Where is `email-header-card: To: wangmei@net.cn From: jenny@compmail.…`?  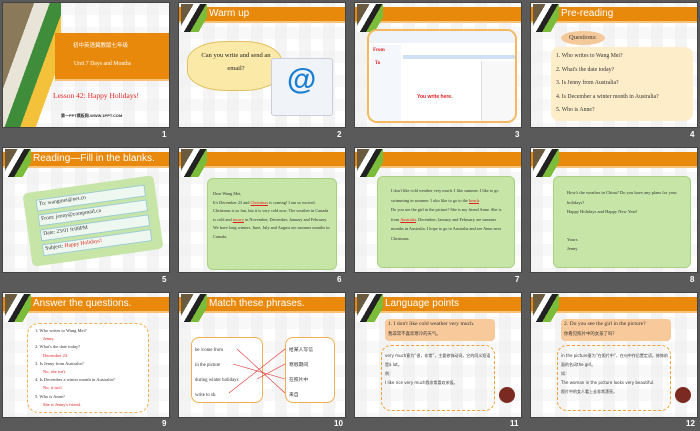
email-header-card: To: wangmei@net.cn From: jenny@compmail.… is located at coordinates (93, 221).